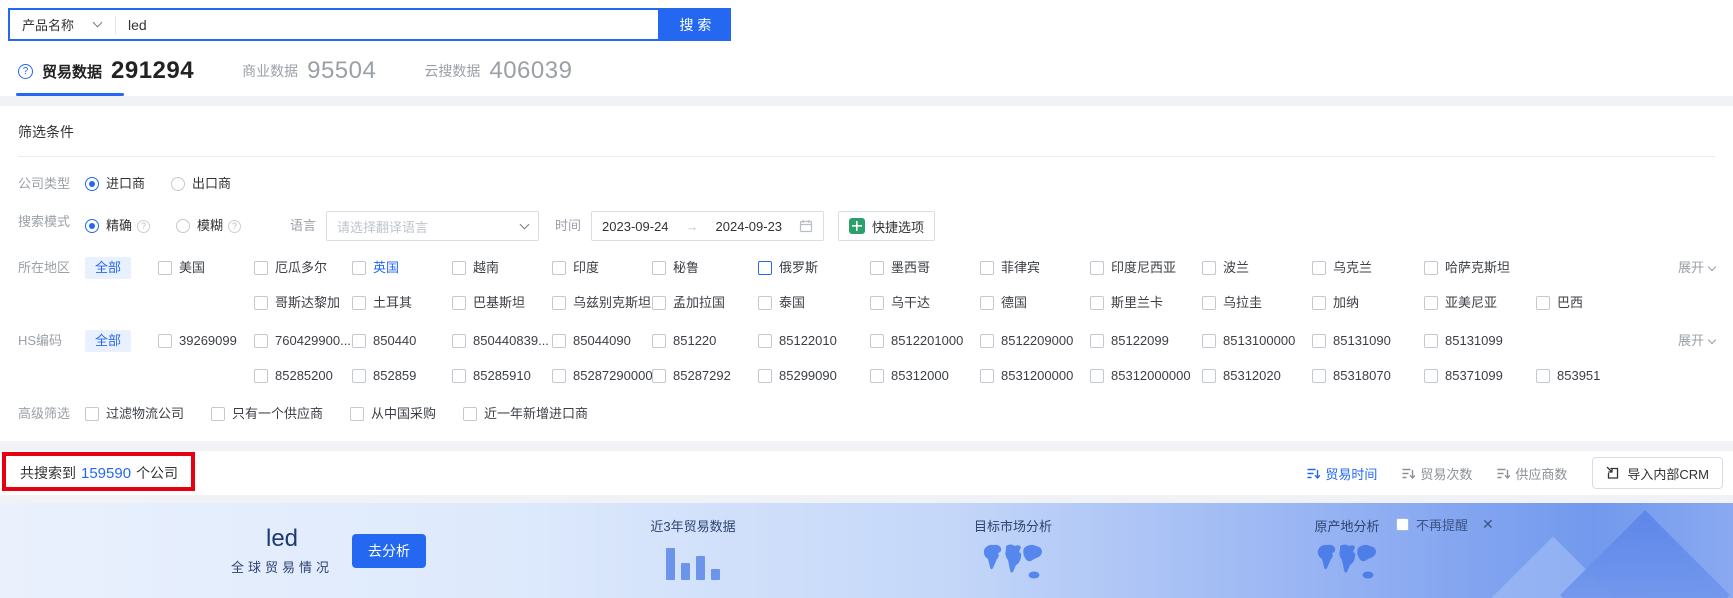  I want to click on hs-checkbox-item: 85131090, so click(1368, 341).